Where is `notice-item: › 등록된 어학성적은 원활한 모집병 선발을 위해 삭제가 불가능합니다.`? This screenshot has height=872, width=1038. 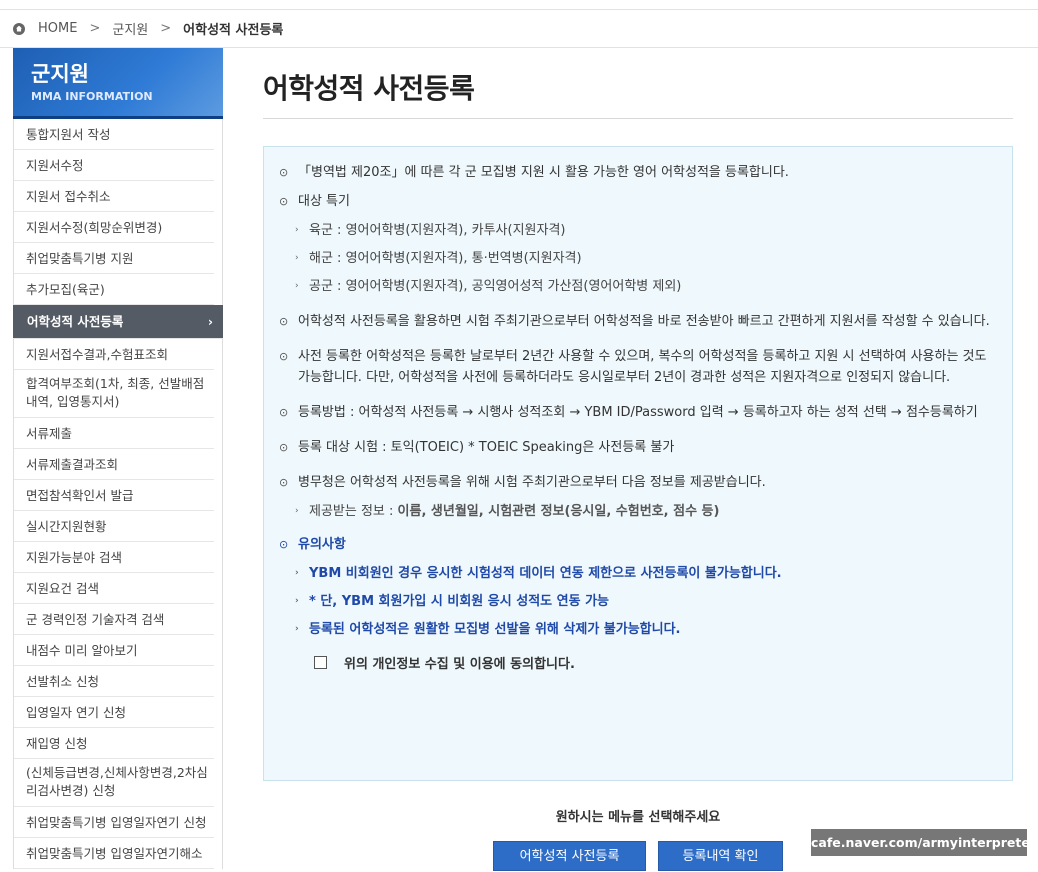 notice-item: › 등록된 어학성적은 원활한 모집병 선발을 위해 삭제가 불가능합니다. is located at coordinates (638, 629).